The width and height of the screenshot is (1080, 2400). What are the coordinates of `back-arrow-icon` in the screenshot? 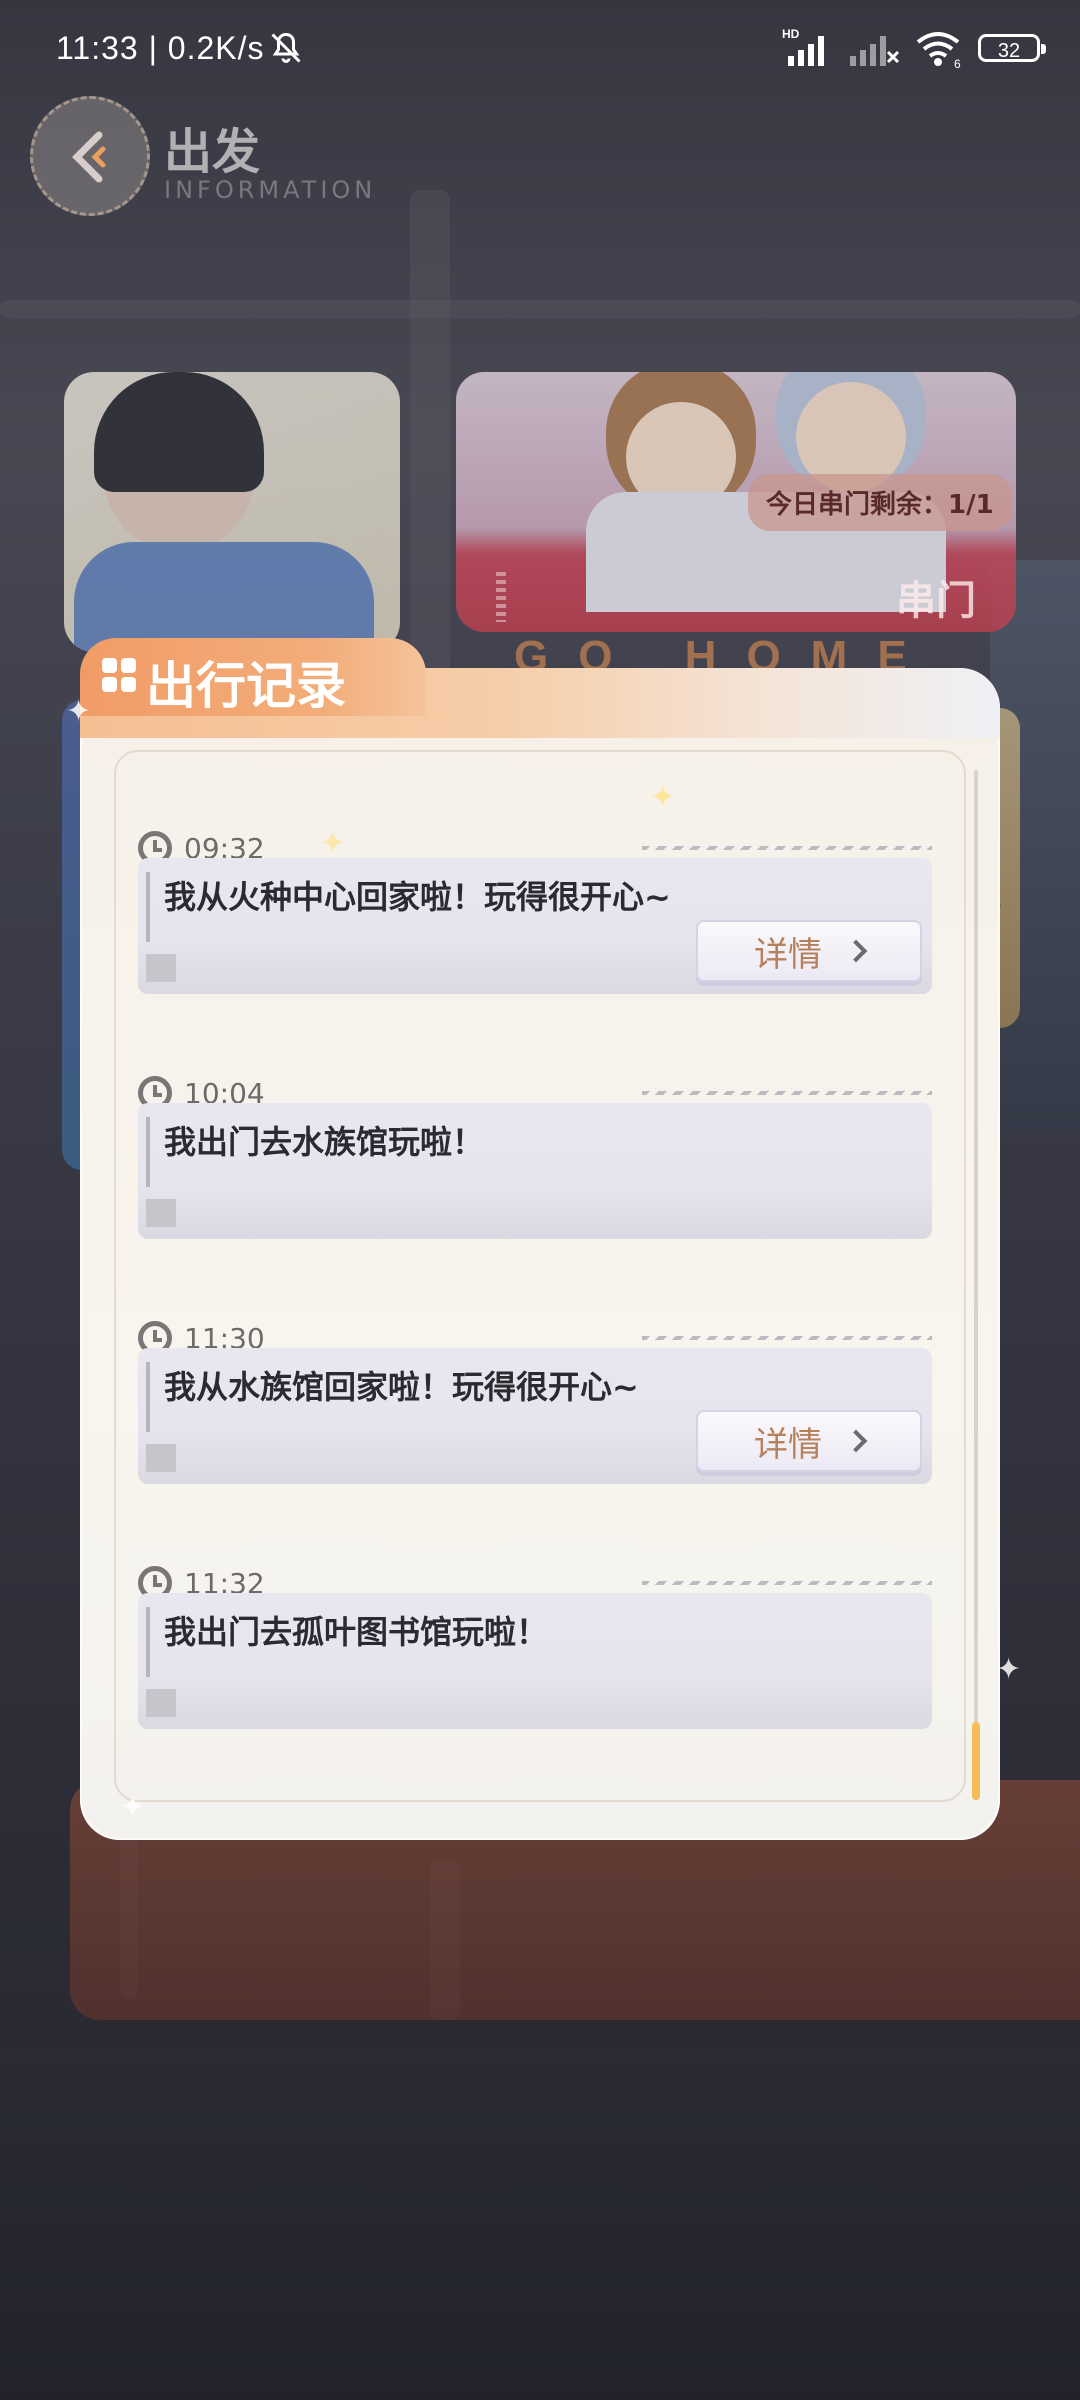 It's located at (89, 157).